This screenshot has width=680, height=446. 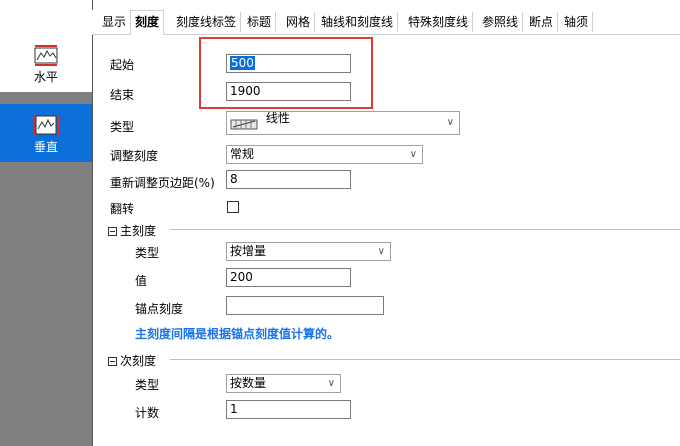 I want to click on linear-scale-icon, so click(x=244, y=124).